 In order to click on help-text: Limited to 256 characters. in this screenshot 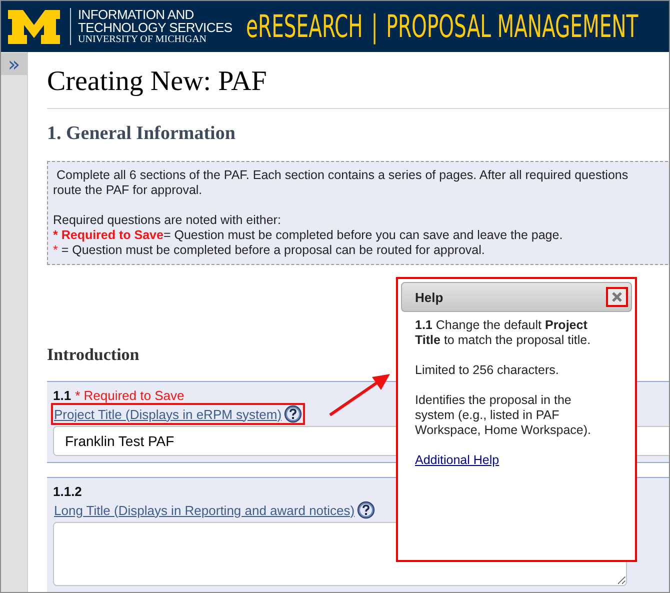, I will do `click(487, 370)`.